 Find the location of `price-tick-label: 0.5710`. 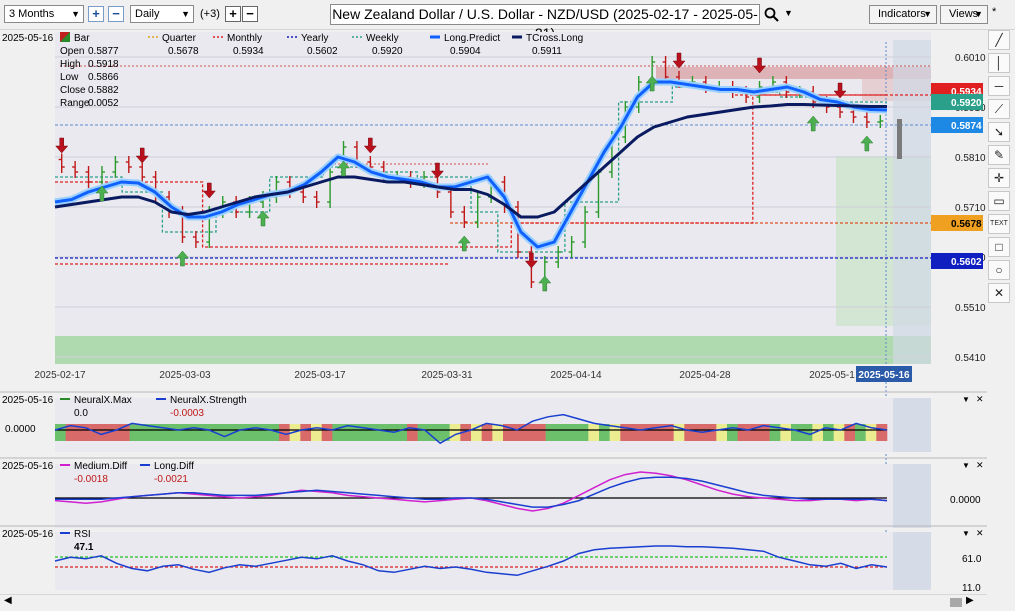

price-tick-label: 0.5710 is located at coordinates (970, 208).